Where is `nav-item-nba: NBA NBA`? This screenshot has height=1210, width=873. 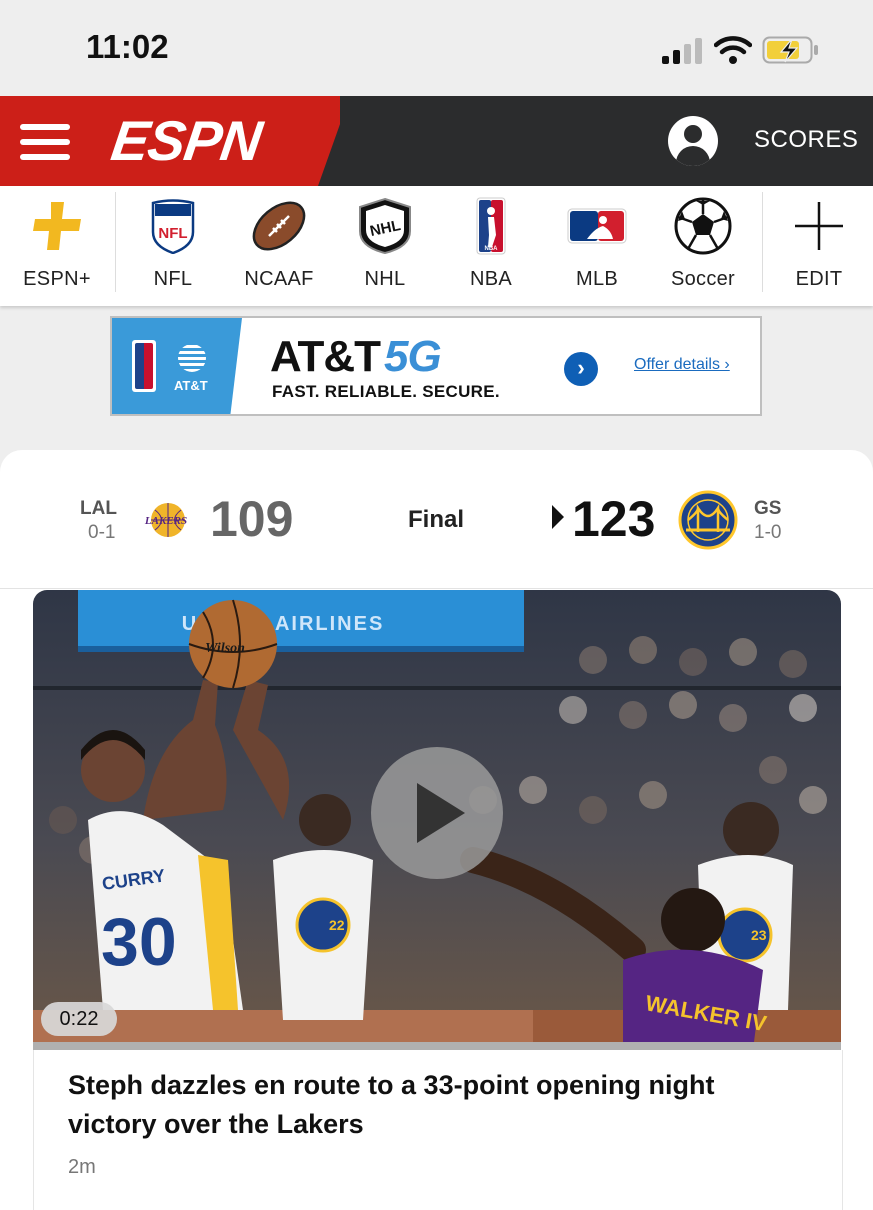 nav-item-nba: NBA NBA is located at coordinates (491, 246).